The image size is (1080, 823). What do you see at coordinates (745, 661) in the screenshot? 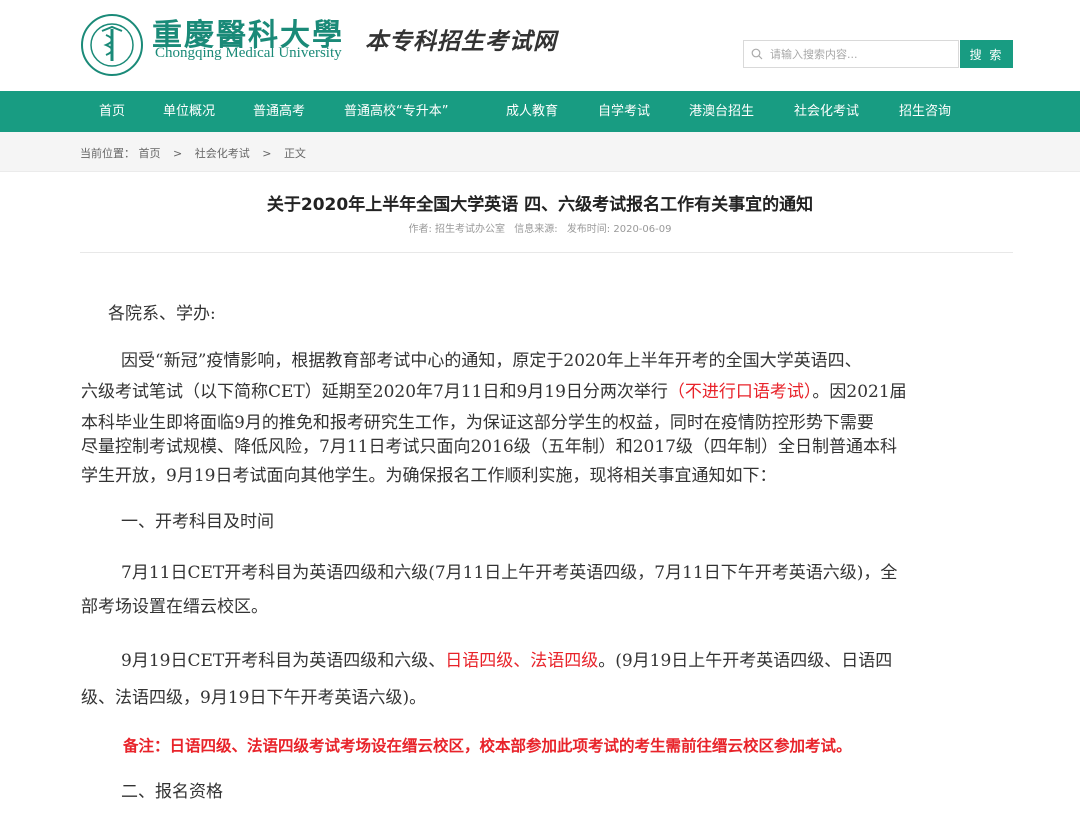
I see `article-text: 。(9月19日上午开考英语四级、日语四` at bounding box center [745, 661].